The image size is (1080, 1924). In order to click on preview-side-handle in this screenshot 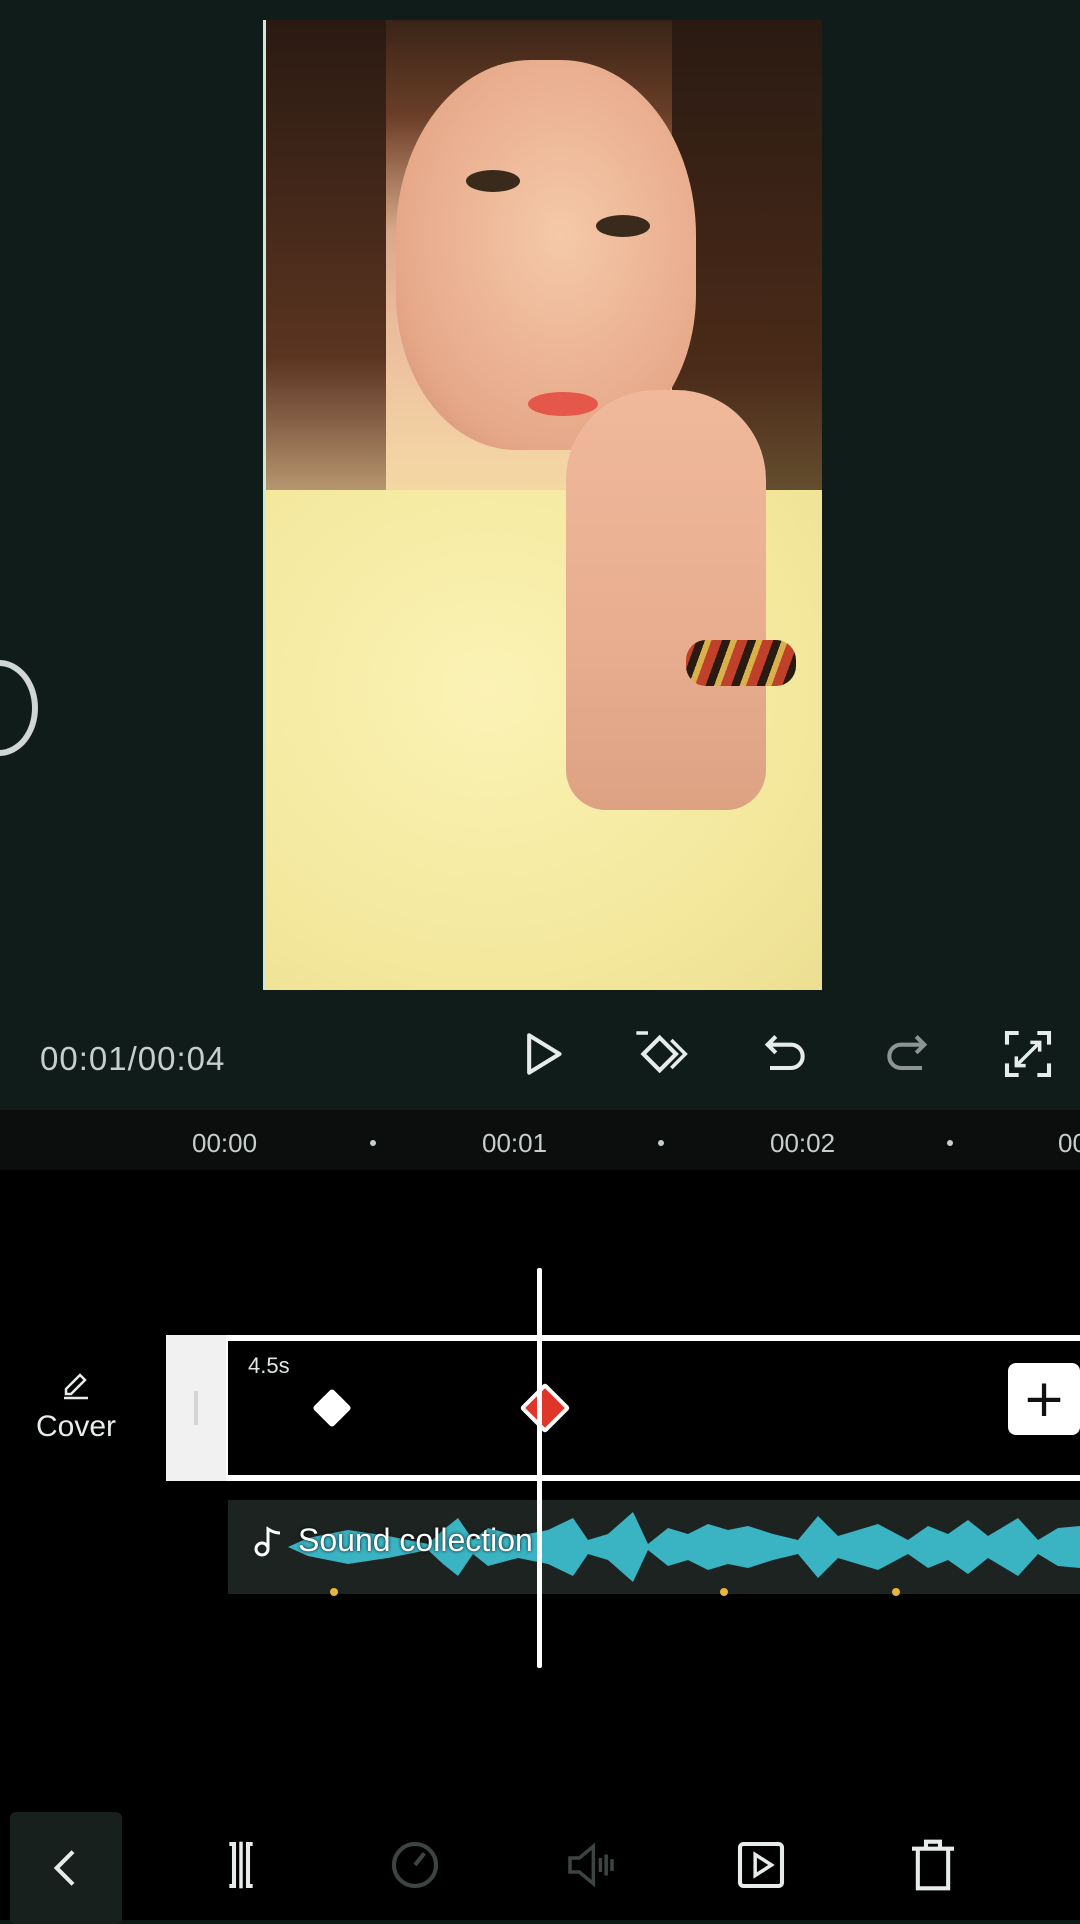, I will do `click(19, 708)`.